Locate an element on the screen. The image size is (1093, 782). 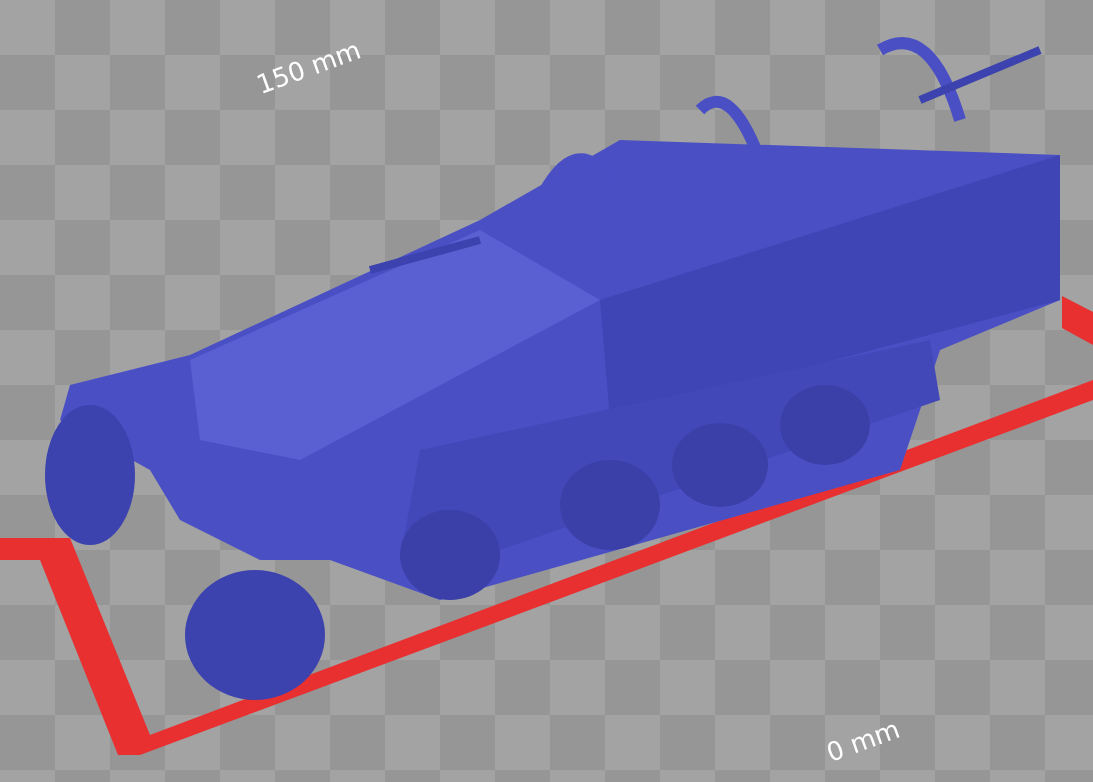
axis-label: 0 mm is located at coordinates (863, 740).